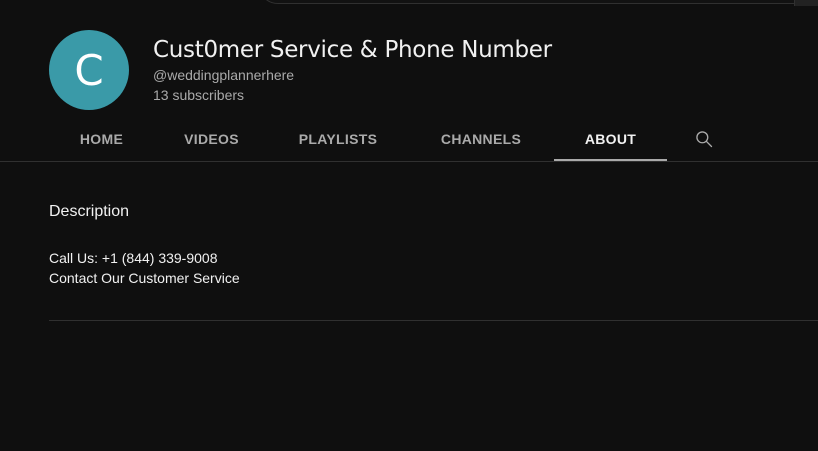 The height and width of the screenshot is (451, 818). Describe the element at coordinates (224, 75) in the screenshot. I see `channel-handle: @weddingplannerhere` at that location.